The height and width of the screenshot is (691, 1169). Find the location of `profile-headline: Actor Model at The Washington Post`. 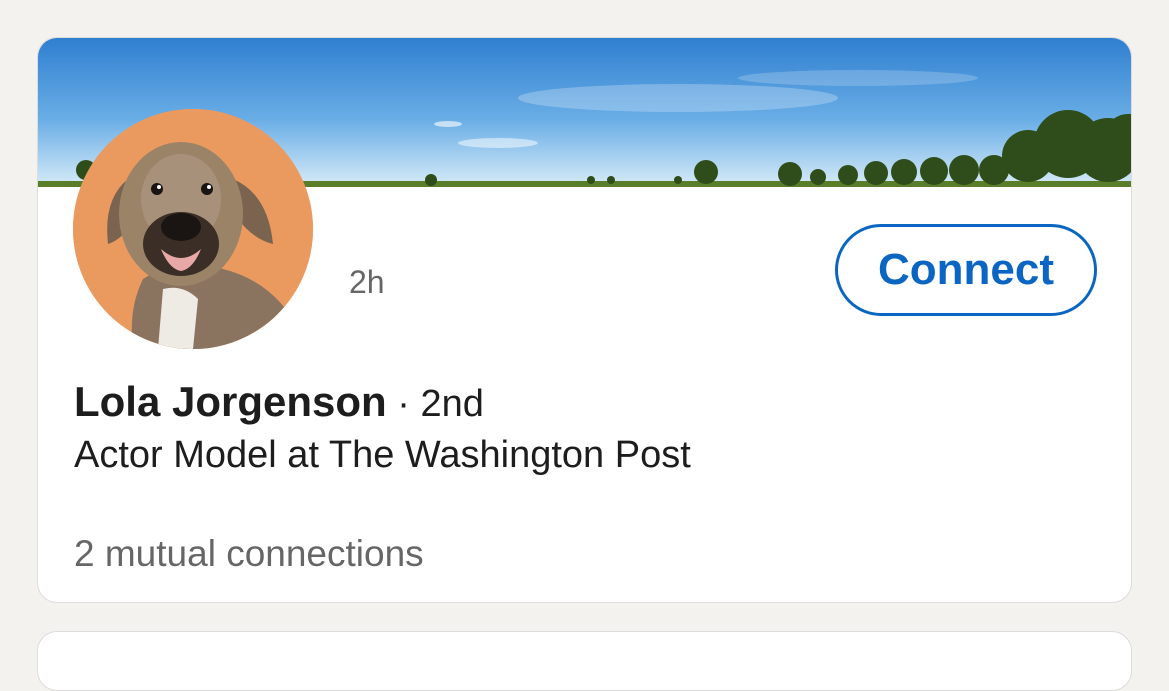

profile-headline: Actor Model at The Washington Post is located at coordinates (382, 455).